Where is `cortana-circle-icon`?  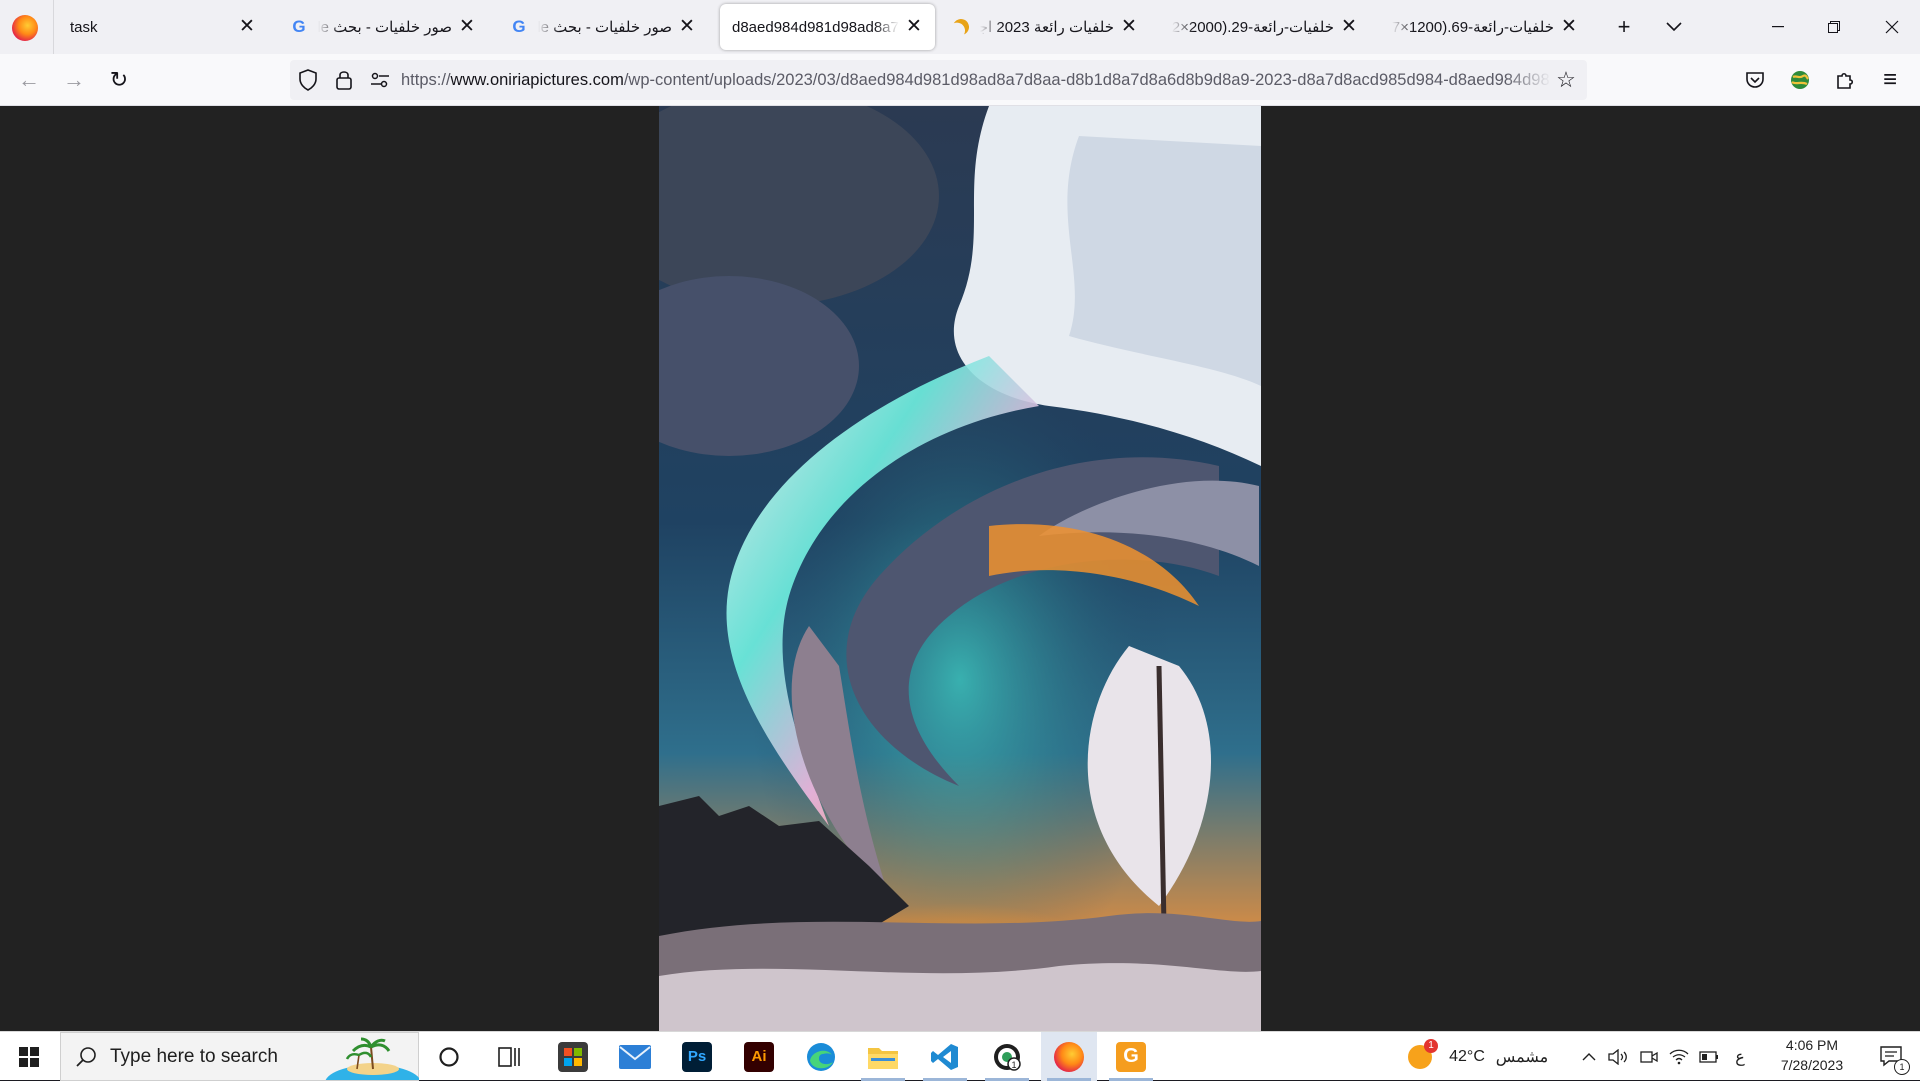 cortana-circle-icon is located at coordinates (449, 1056).